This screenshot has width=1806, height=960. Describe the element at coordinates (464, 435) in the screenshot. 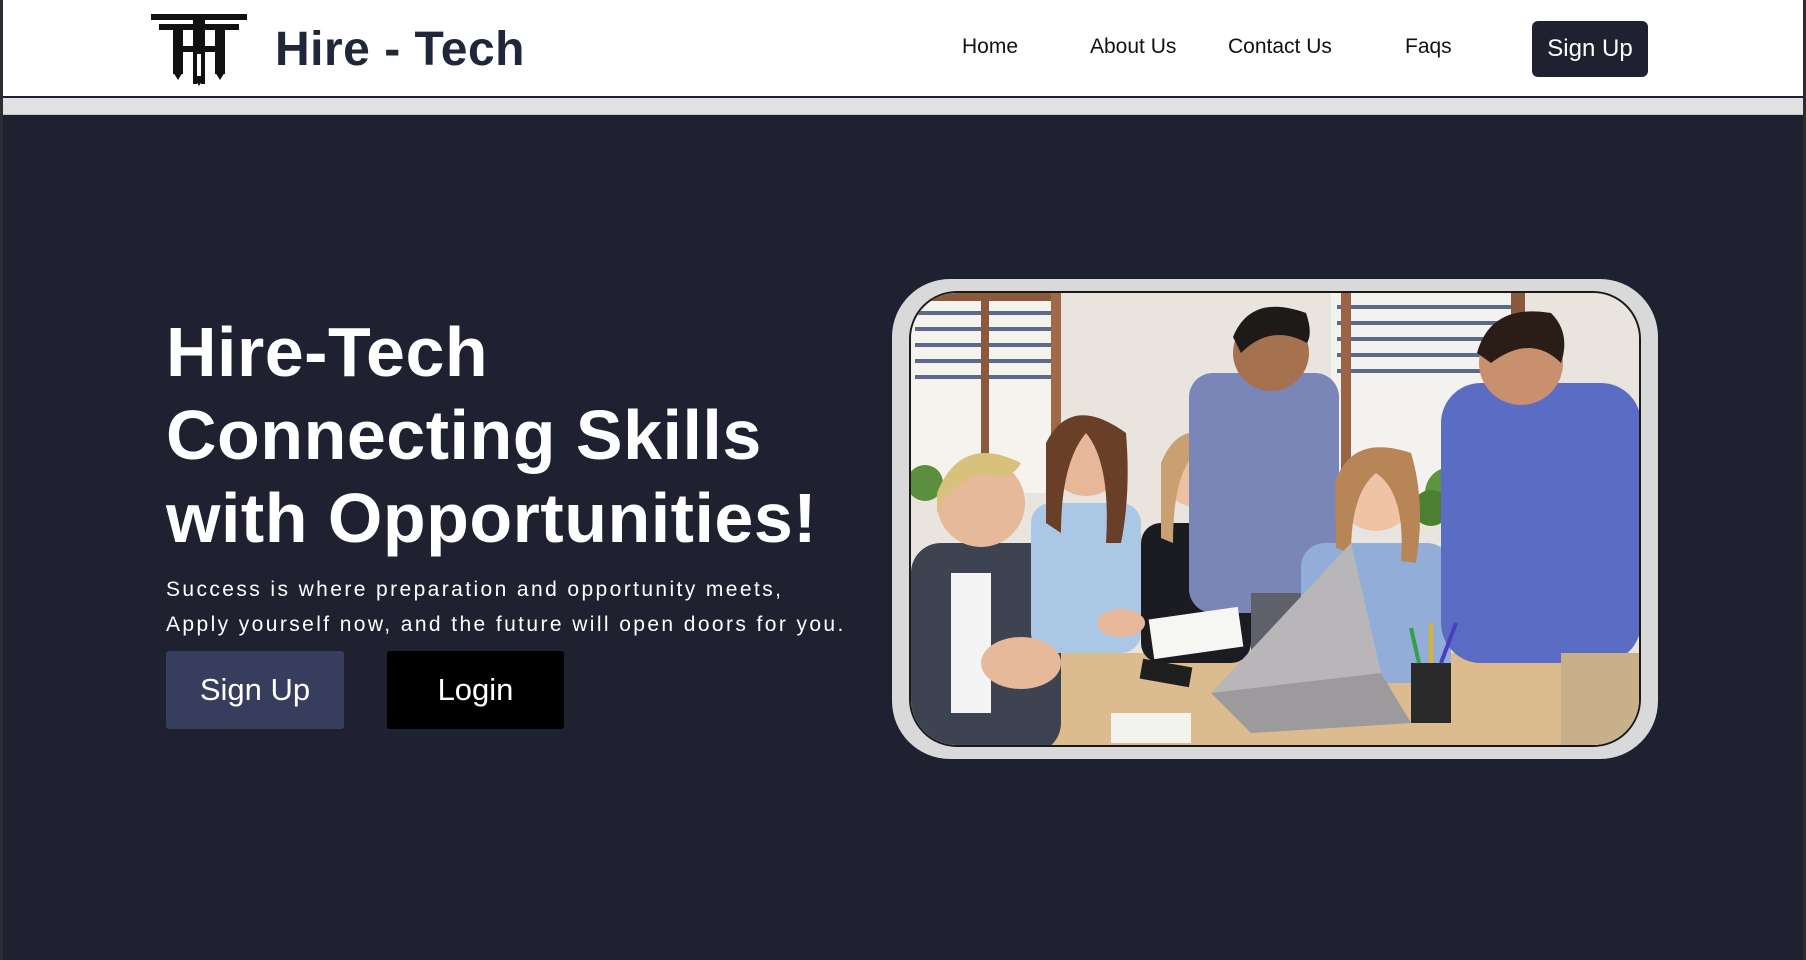

I see `hero-title-line: Connecting Skills` at that location.